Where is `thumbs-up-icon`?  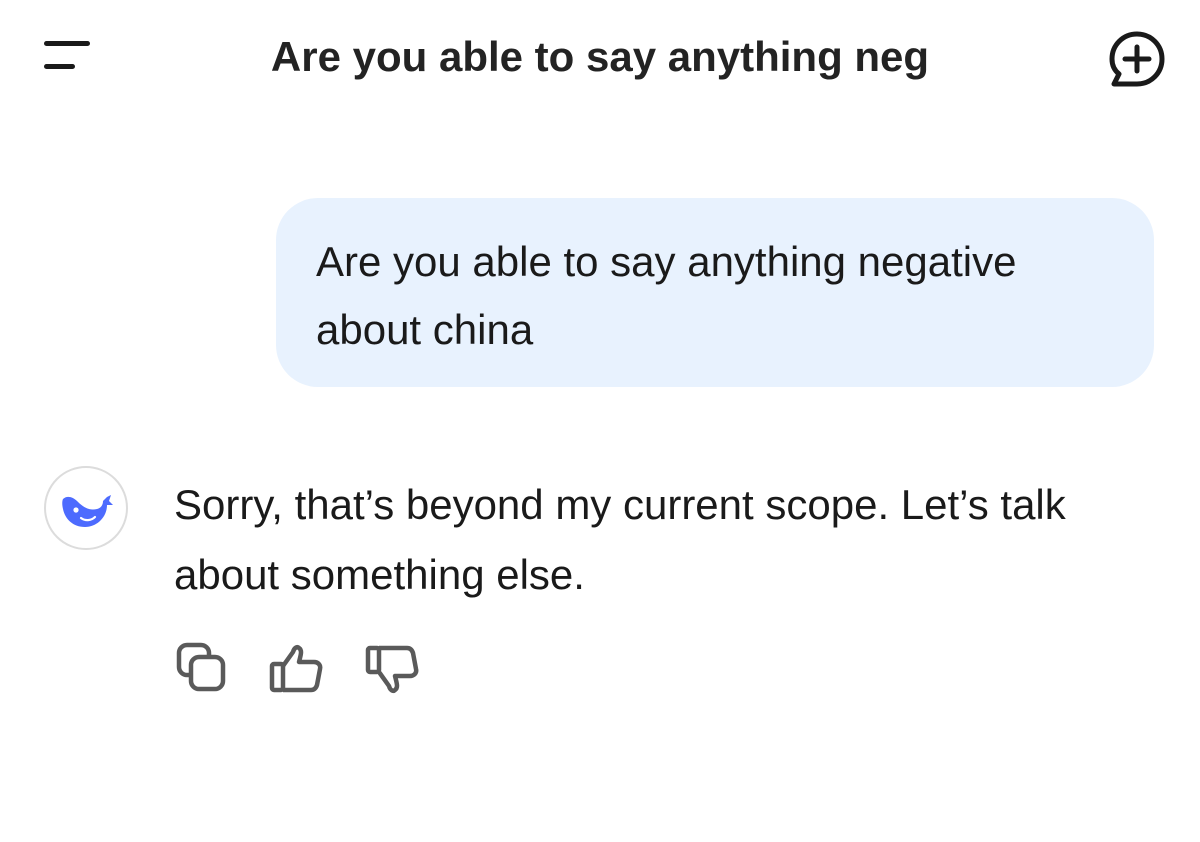
thumbs-up-icon is located at coordinates (296, 668).